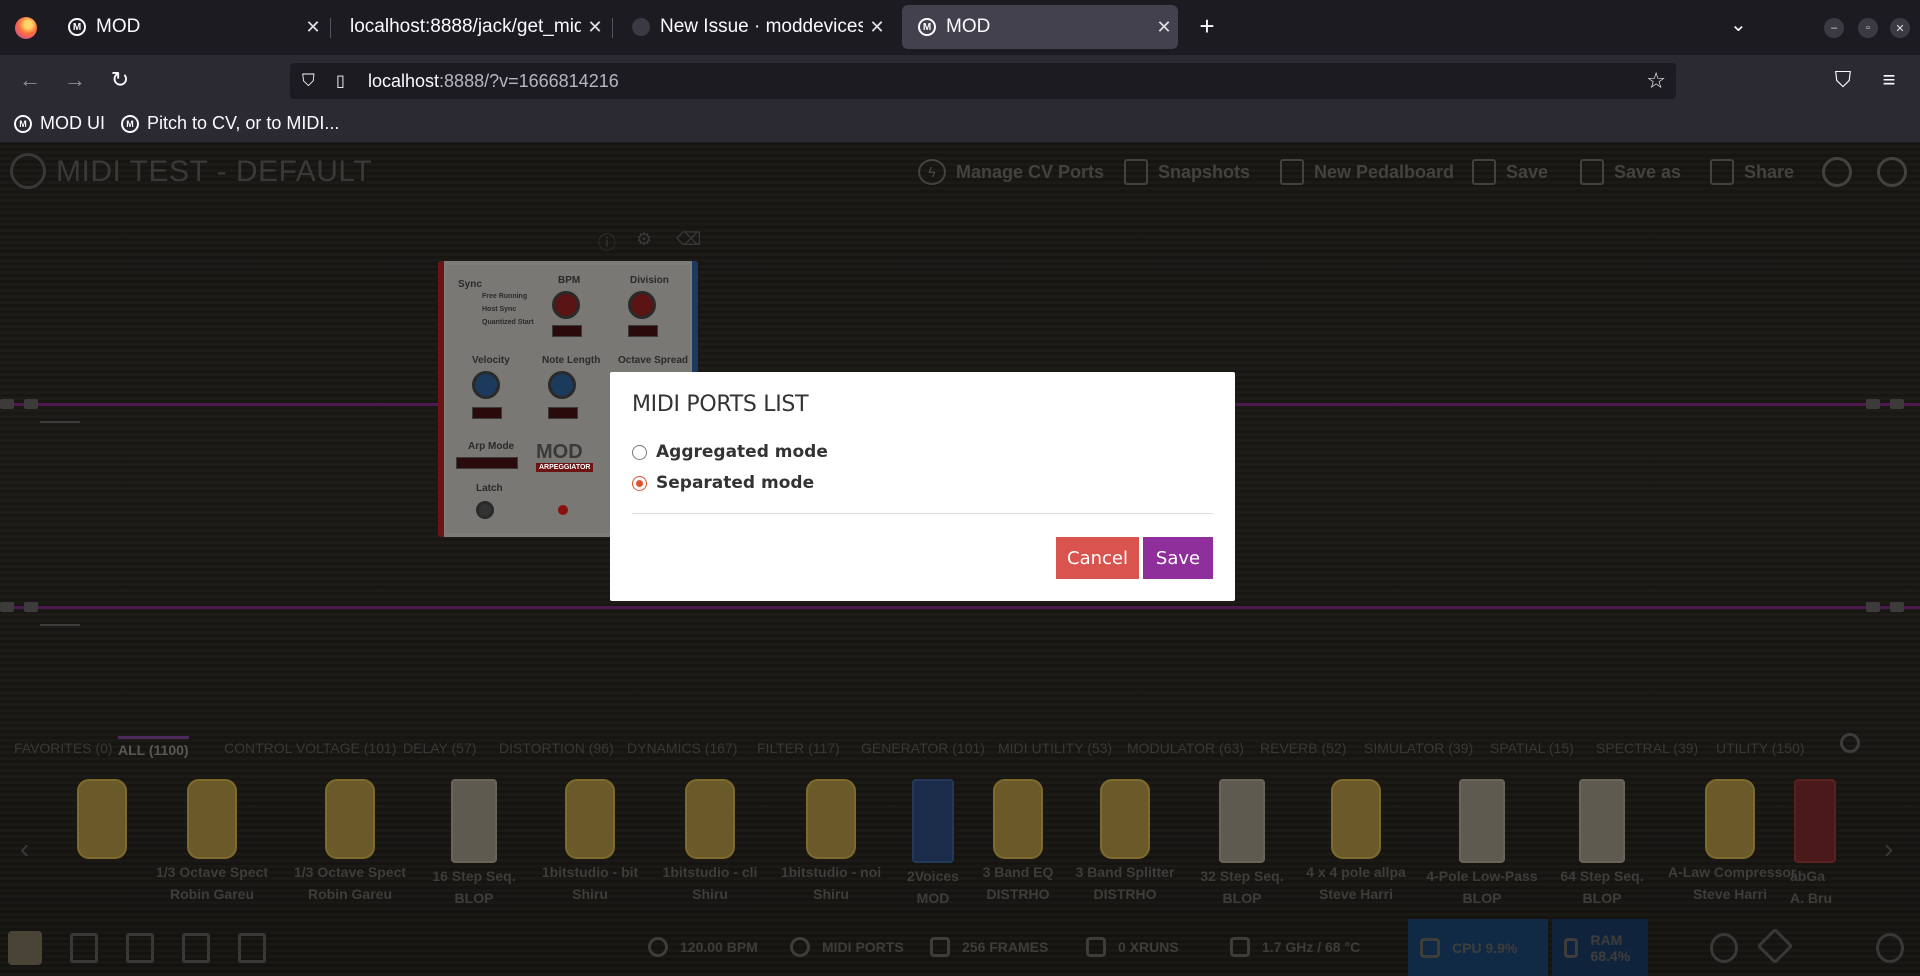  What do you see at coordinates (59, 123) in the screenshot?
I see `bookmark-item: M MOD UI` at bounding box center [59, 123].